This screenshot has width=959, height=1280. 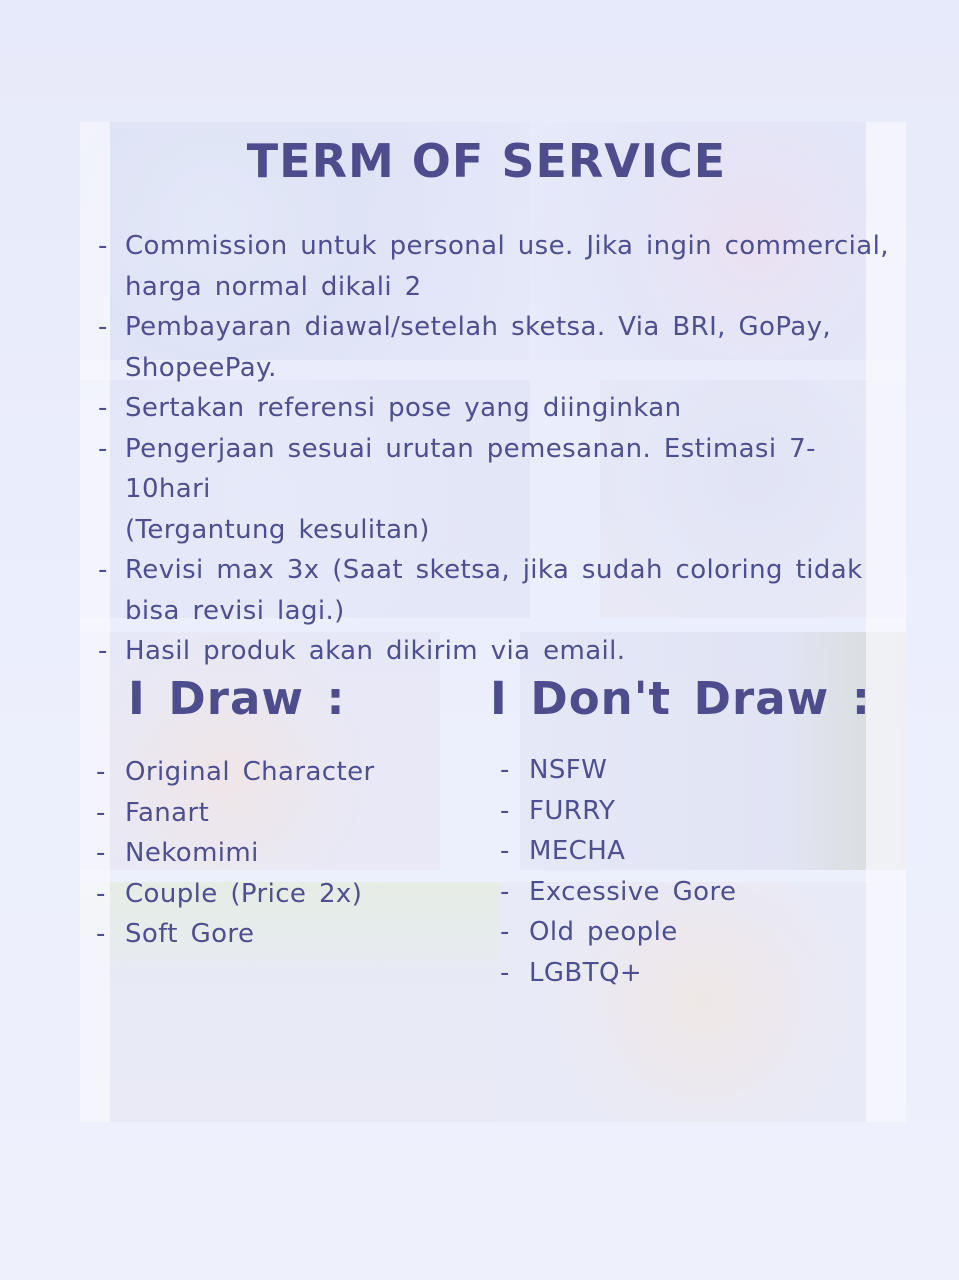 I want to click on rule-text-continued: harga normal dikali 2, so click(x=273, y=286).